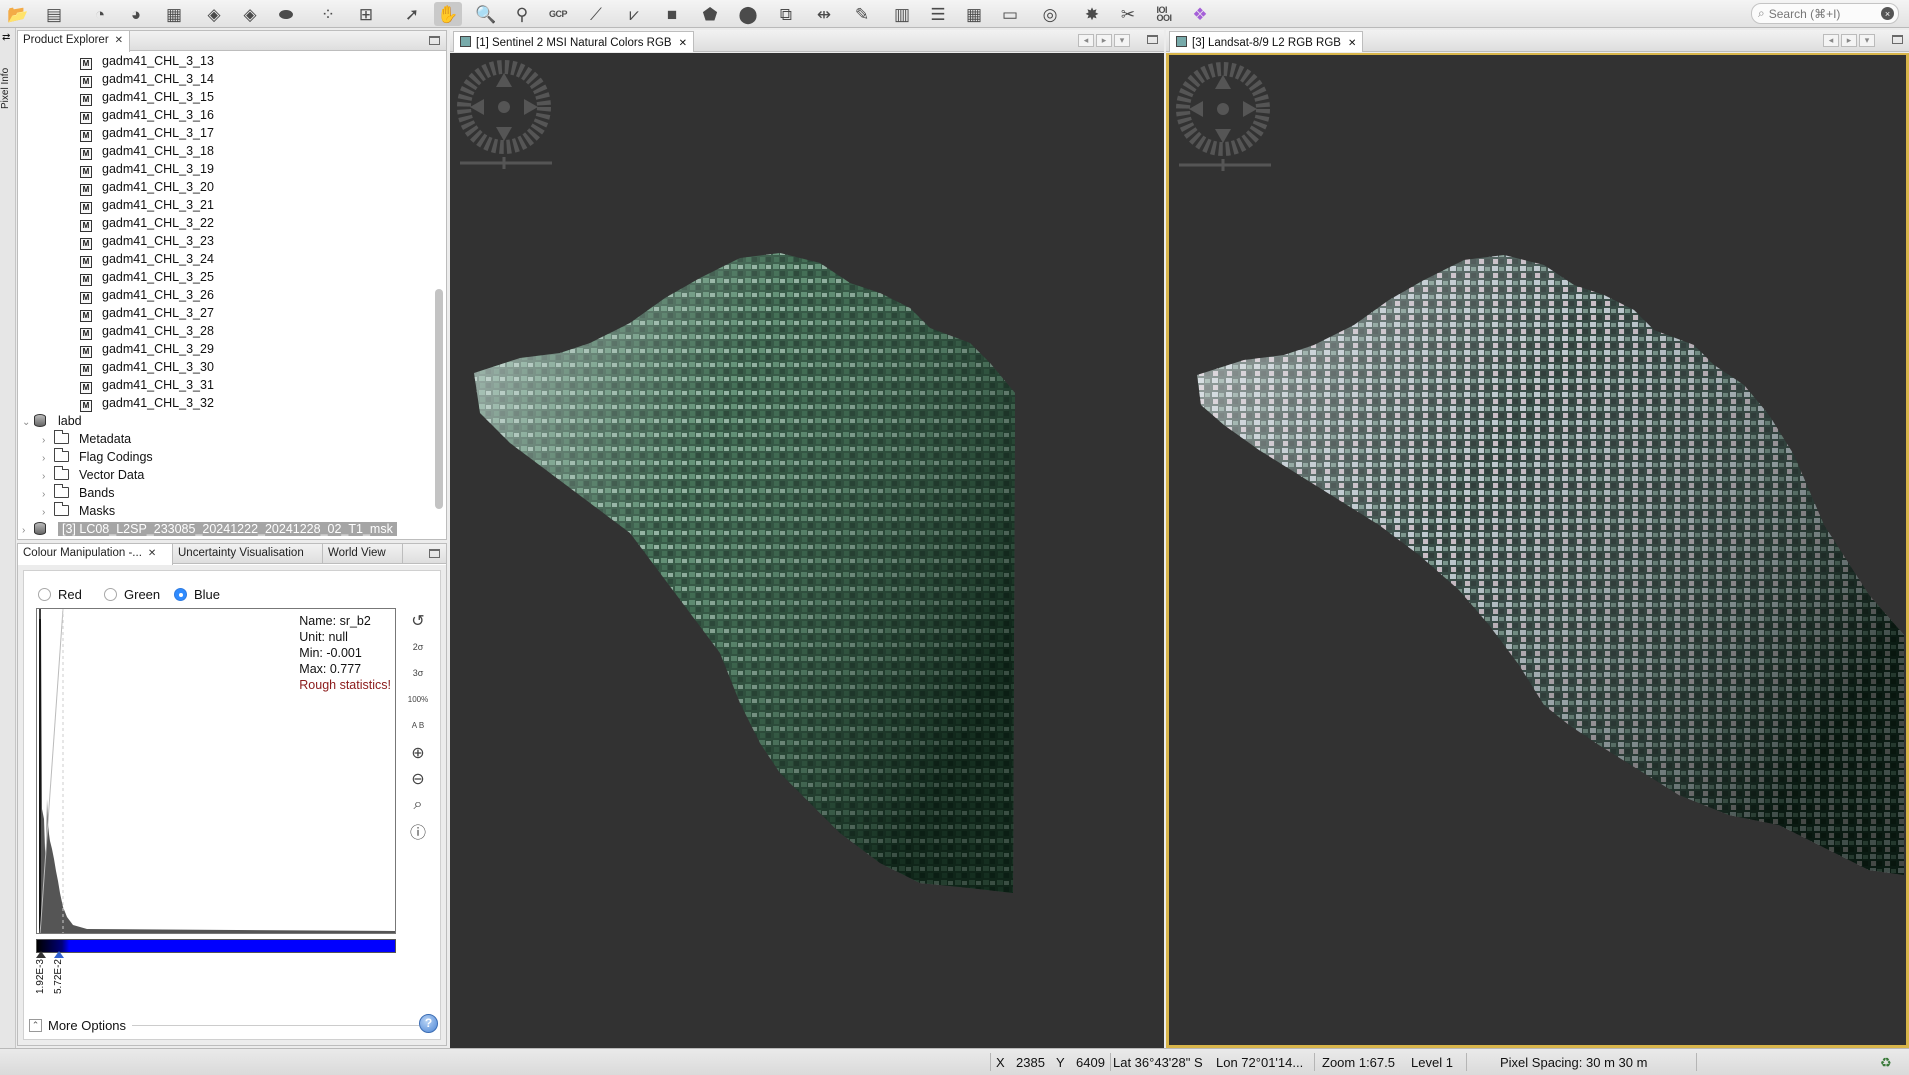 This screenshot has width=1909, height=1075. Describe the element at coordinates (100, 14) in the screenshot. I see `session-icon: ◔` at that location.